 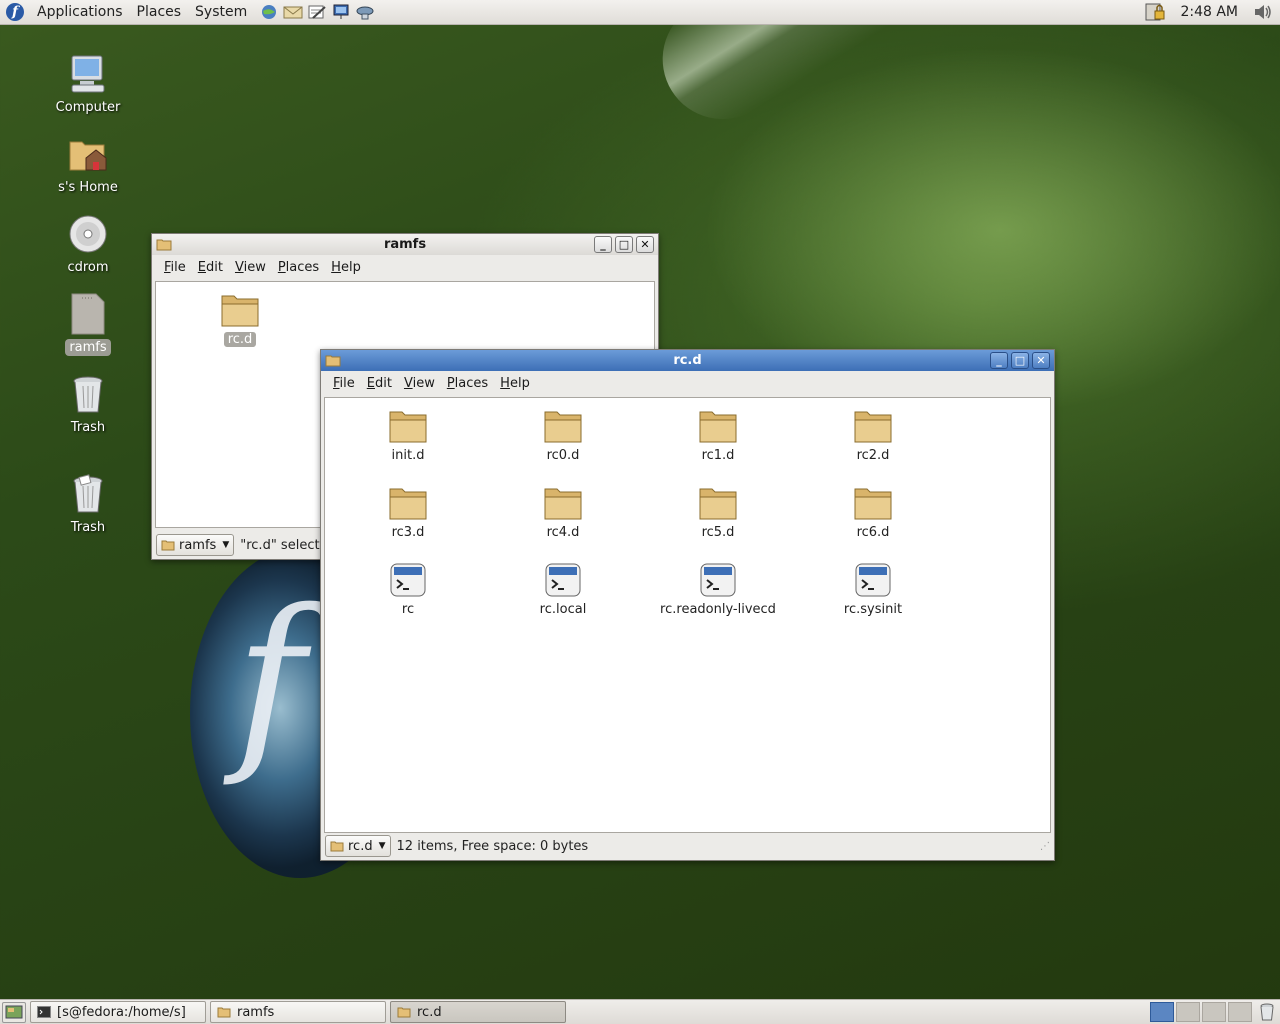 I want to click on desktop-icon-trash-full: Trash, so click(x=88, y=504).